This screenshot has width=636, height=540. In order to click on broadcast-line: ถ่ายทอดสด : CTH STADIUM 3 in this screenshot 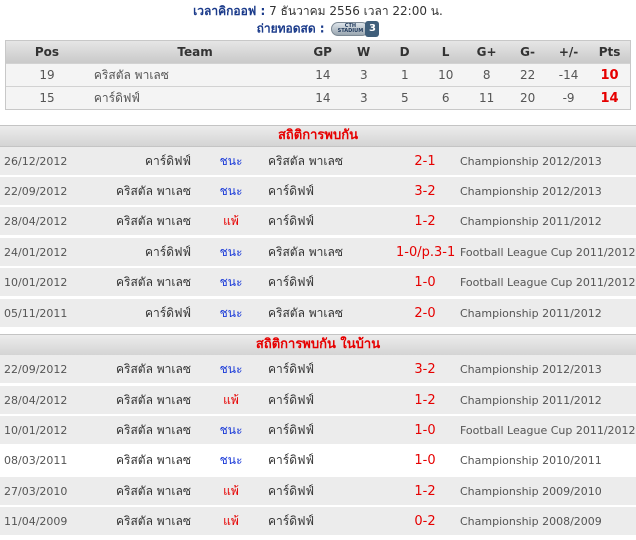, I will do `click(318, 28)`.